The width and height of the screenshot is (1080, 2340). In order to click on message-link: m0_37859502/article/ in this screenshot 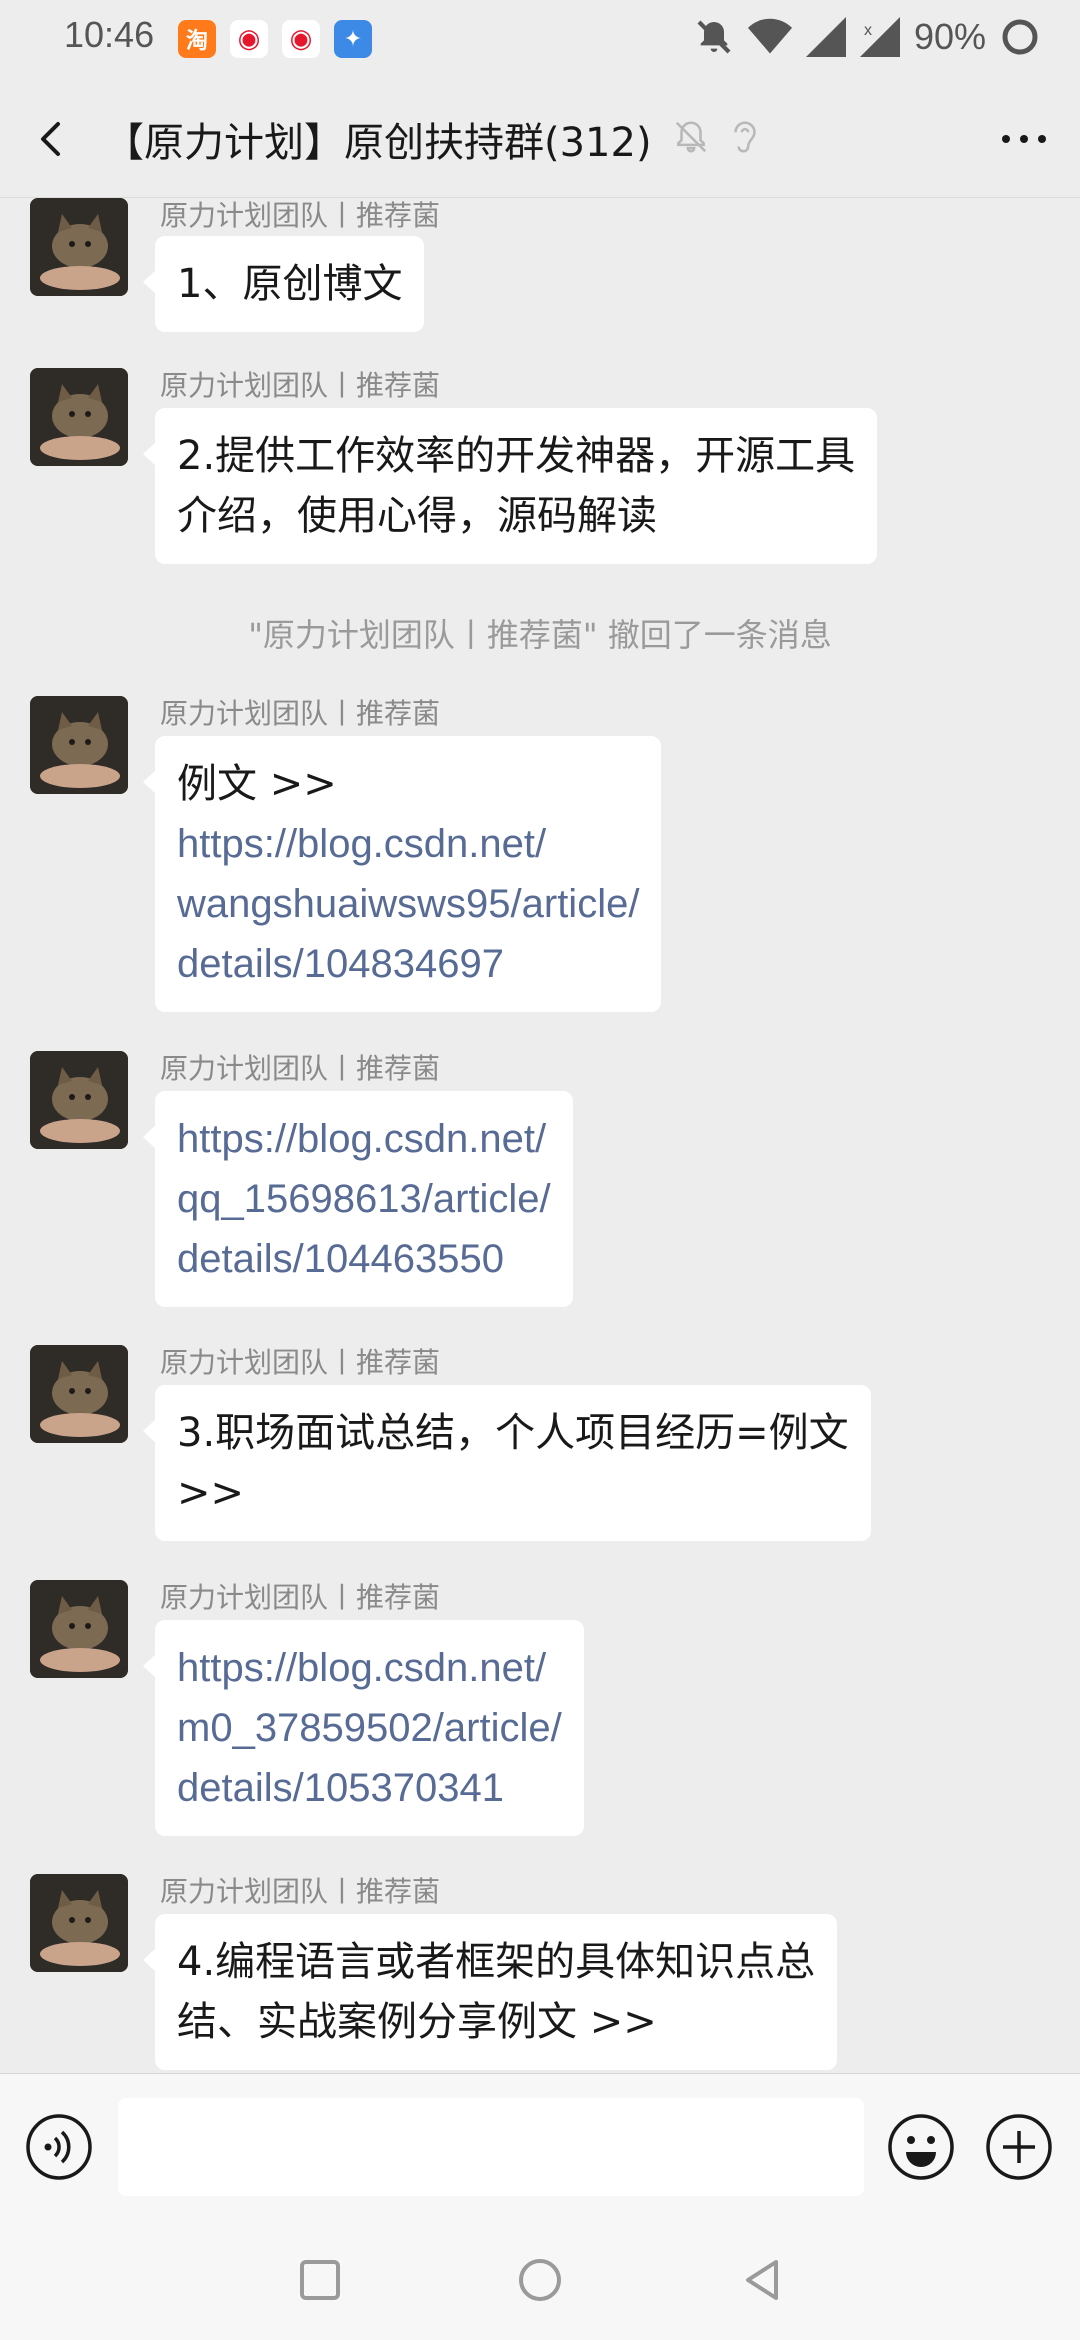, I will do `click(369, 1728)`.